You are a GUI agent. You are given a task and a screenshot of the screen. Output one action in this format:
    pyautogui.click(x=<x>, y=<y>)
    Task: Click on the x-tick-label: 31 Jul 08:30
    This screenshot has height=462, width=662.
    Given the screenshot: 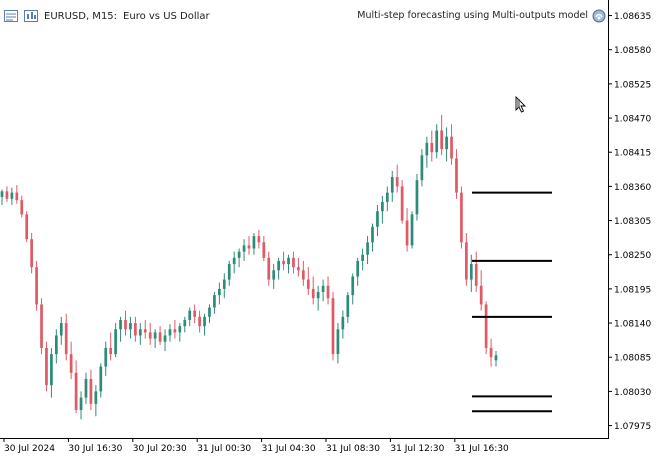 What is the action you would take?
    pyautogui.click(x=353, y=449)
    